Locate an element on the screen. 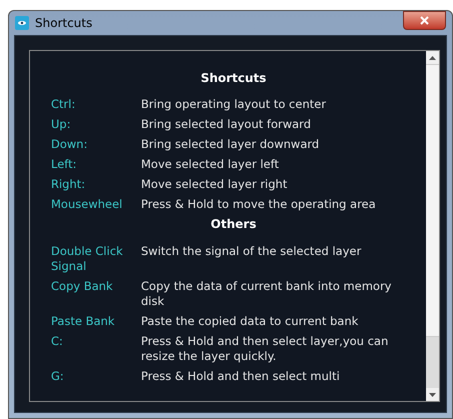 Image resolution: width=453 pixels, height=419 pixels. shortcut-description: Move selected layer left is located at coordinates (210, 164).